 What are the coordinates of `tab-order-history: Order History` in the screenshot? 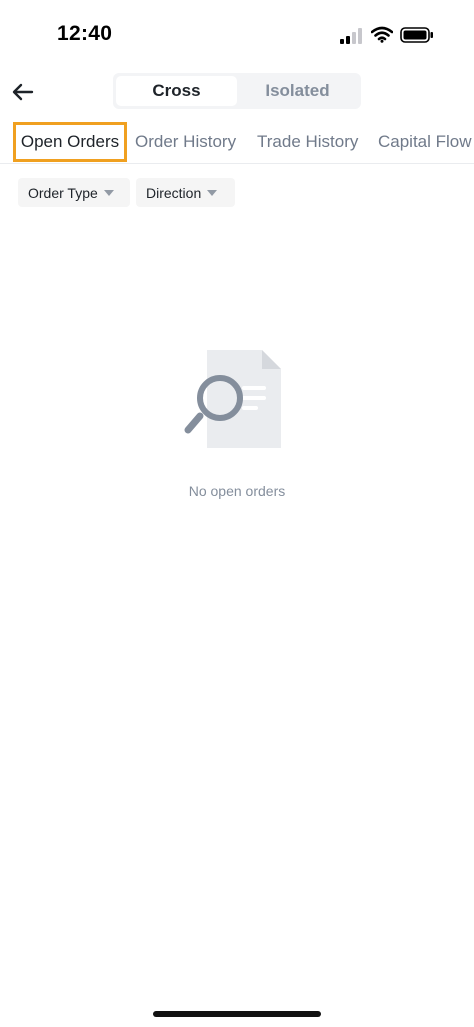 It's located at (185, 142).